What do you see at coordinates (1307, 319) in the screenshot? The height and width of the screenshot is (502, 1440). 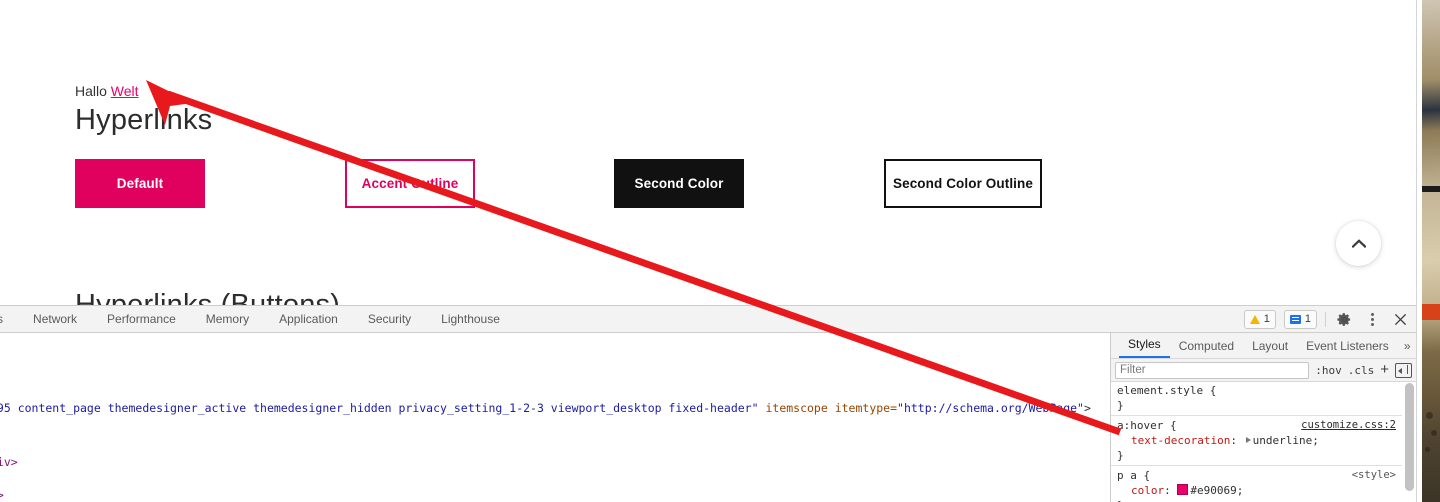 I see `message-count: 1` at bounding box center [1307, 319].